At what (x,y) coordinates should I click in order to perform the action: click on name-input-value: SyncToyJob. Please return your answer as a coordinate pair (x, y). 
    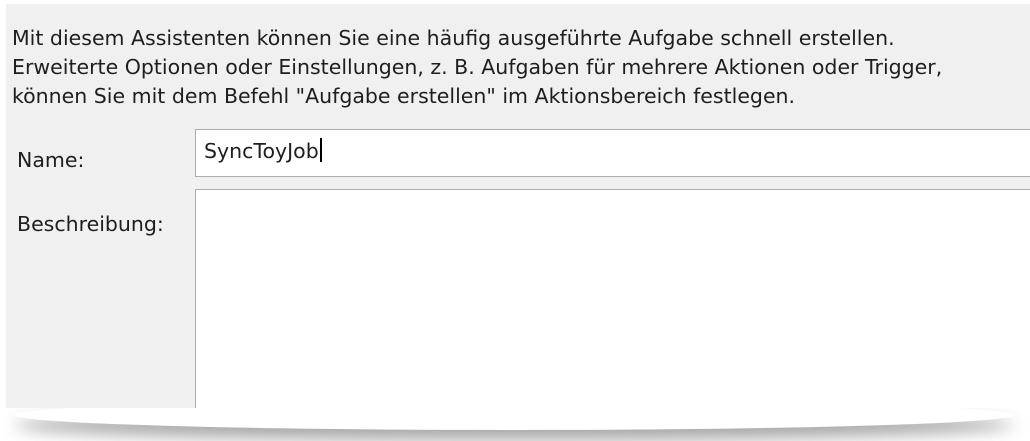
    Looking at the image, I should click on (261, 151).